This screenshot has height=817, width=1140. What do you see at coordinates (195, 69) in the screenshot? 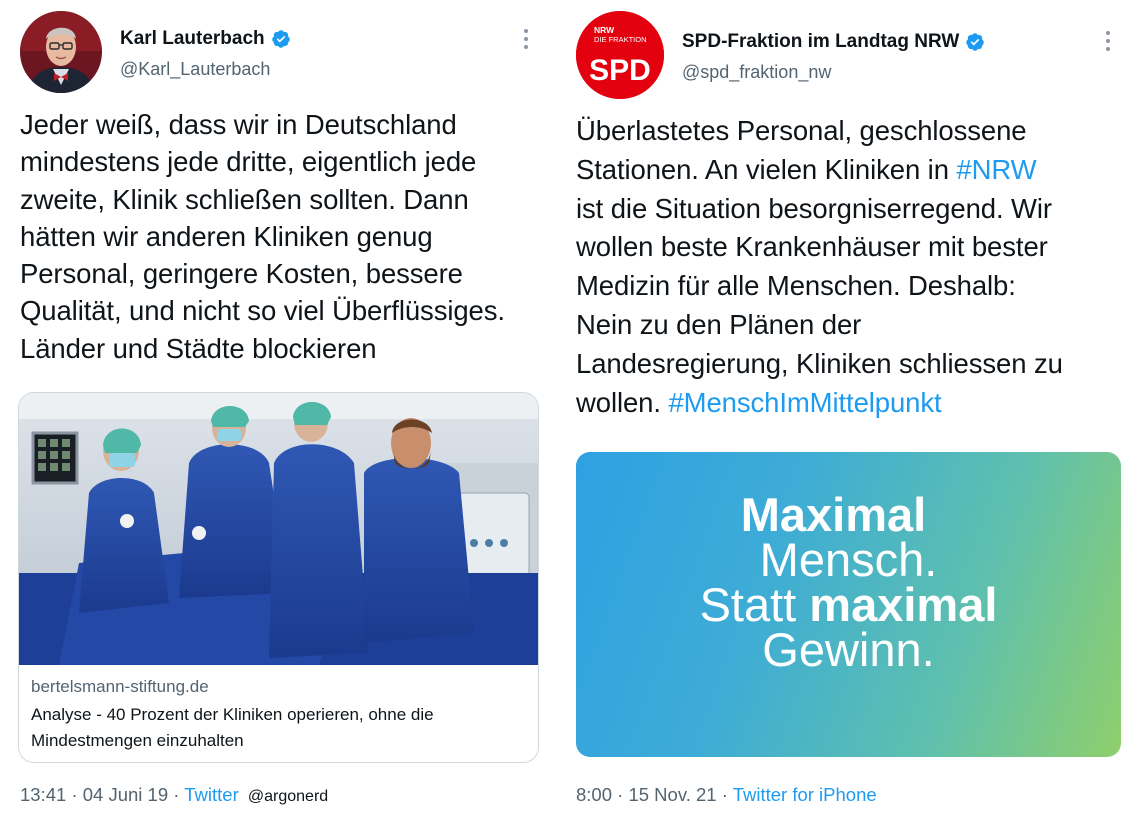
I see `author-handle: @Karl_Lauterbach` at bounding box center [195, 69].